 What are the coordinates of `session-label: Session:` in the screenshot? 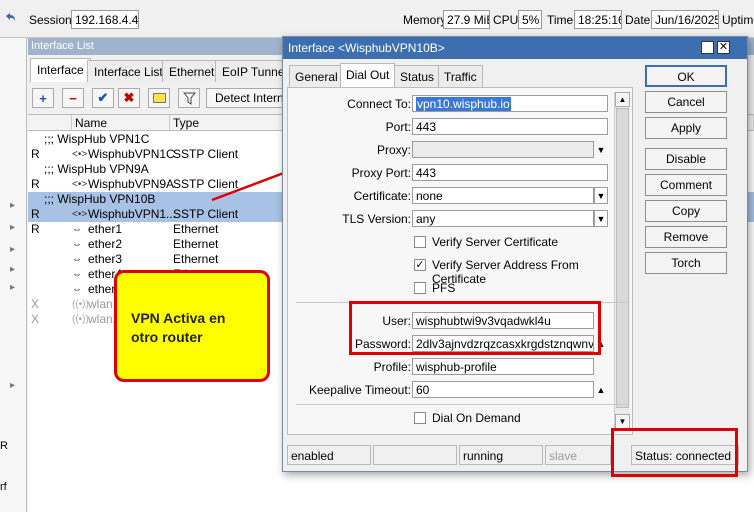 It's located at (52, 20).